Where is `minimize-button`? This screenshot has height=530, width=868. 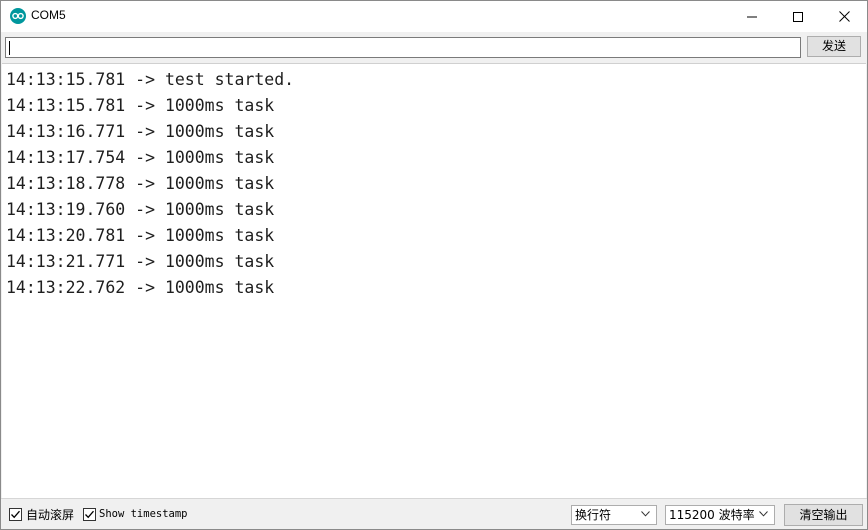
minimize-button is located at coordinates (752, 16).